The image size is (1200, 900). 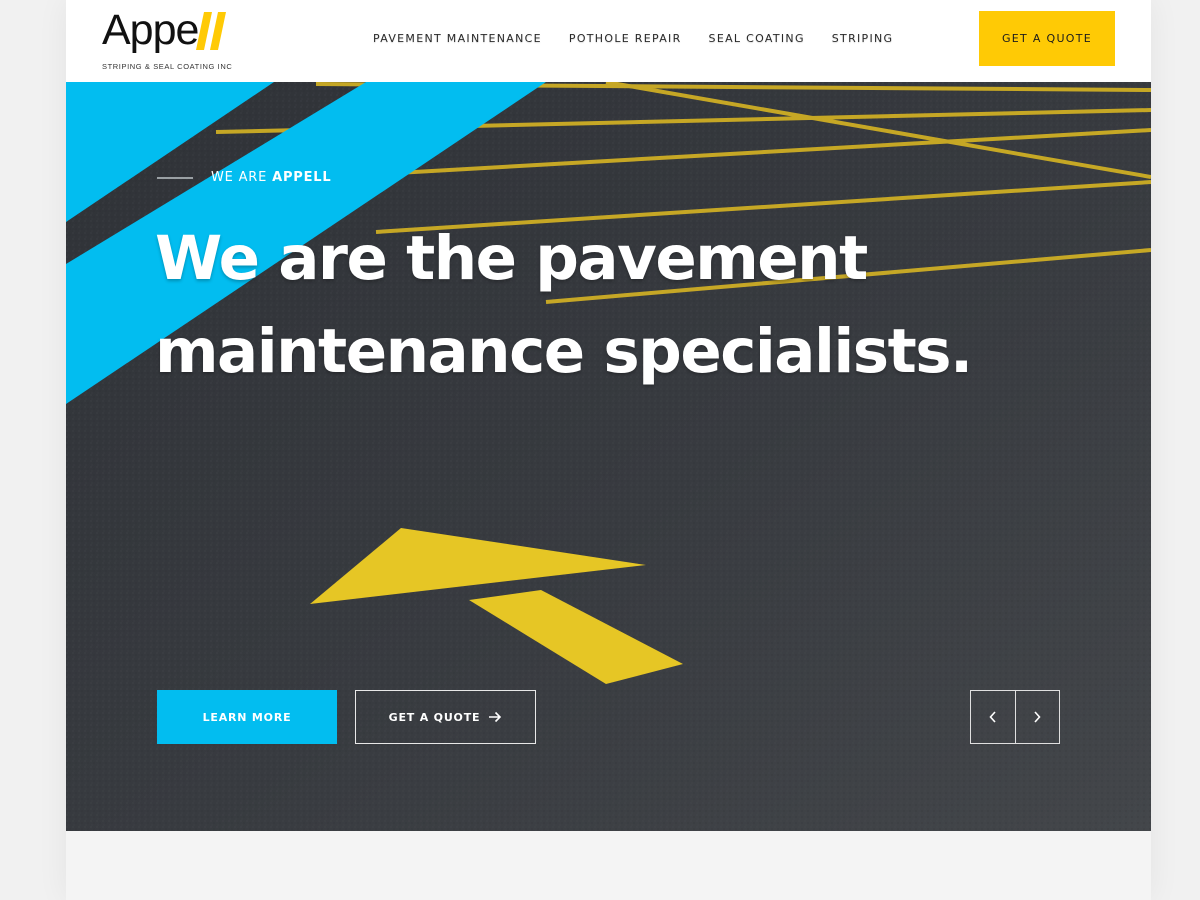 I want to click on nav-item-pothole-repair: POTHOLE REPAIR, so click(x=625, y=38).